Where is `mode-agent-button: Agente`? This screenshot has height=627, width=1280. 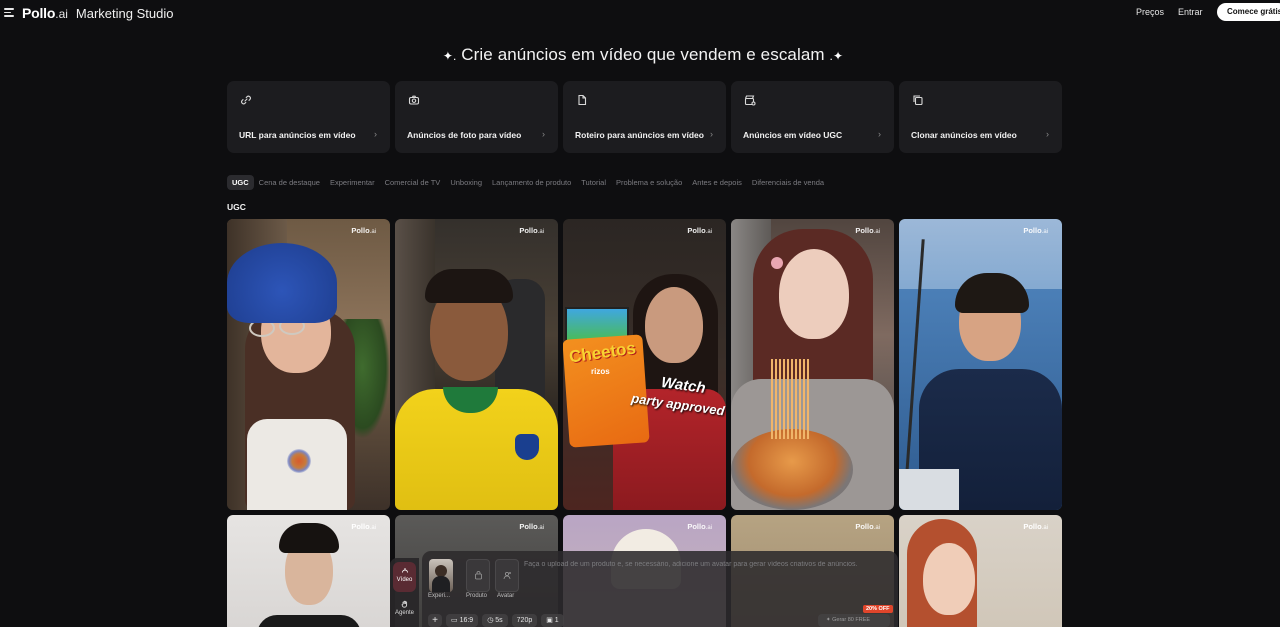
mode-agent-button: Agente is located at coordinates (404, 610).